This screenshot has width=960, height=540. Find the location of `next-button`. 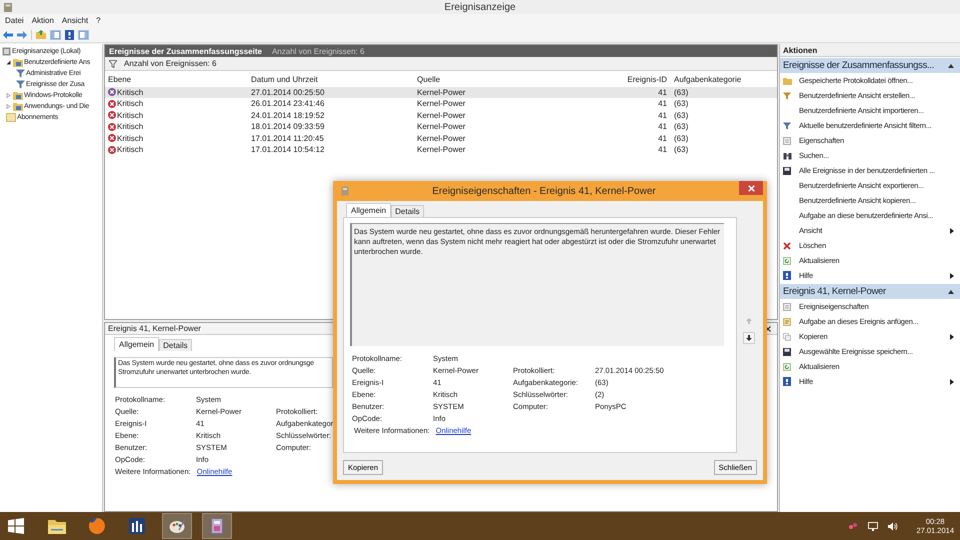

next-button is located at coordinates (749, 338).